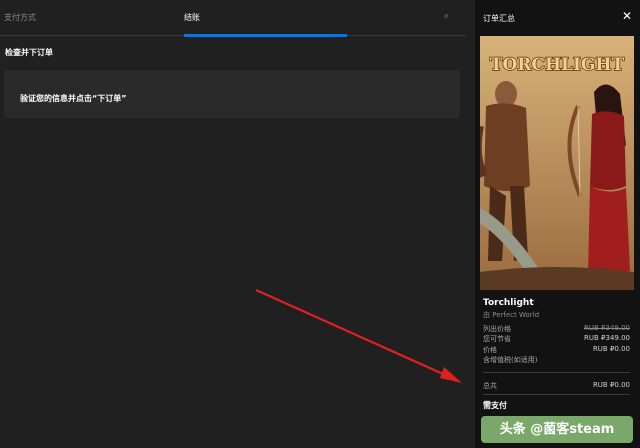 Image resolution: width=640 pixels, height=448 pixels. What do you see at coordinates (499, 18) in the screenshot?
I see `order-summary-title: 订单汇总` at bounding box center [499, 18].